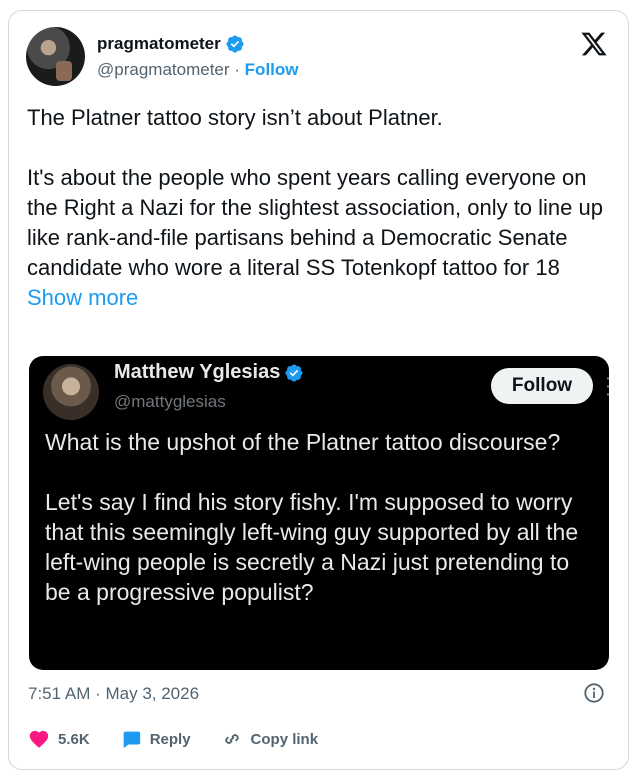 Image resolution: width=631 pixels, height=770 pixels. Describe the element at coordinates (170, 739) in the screenshot. I see `reply-label: Reply` at that location.